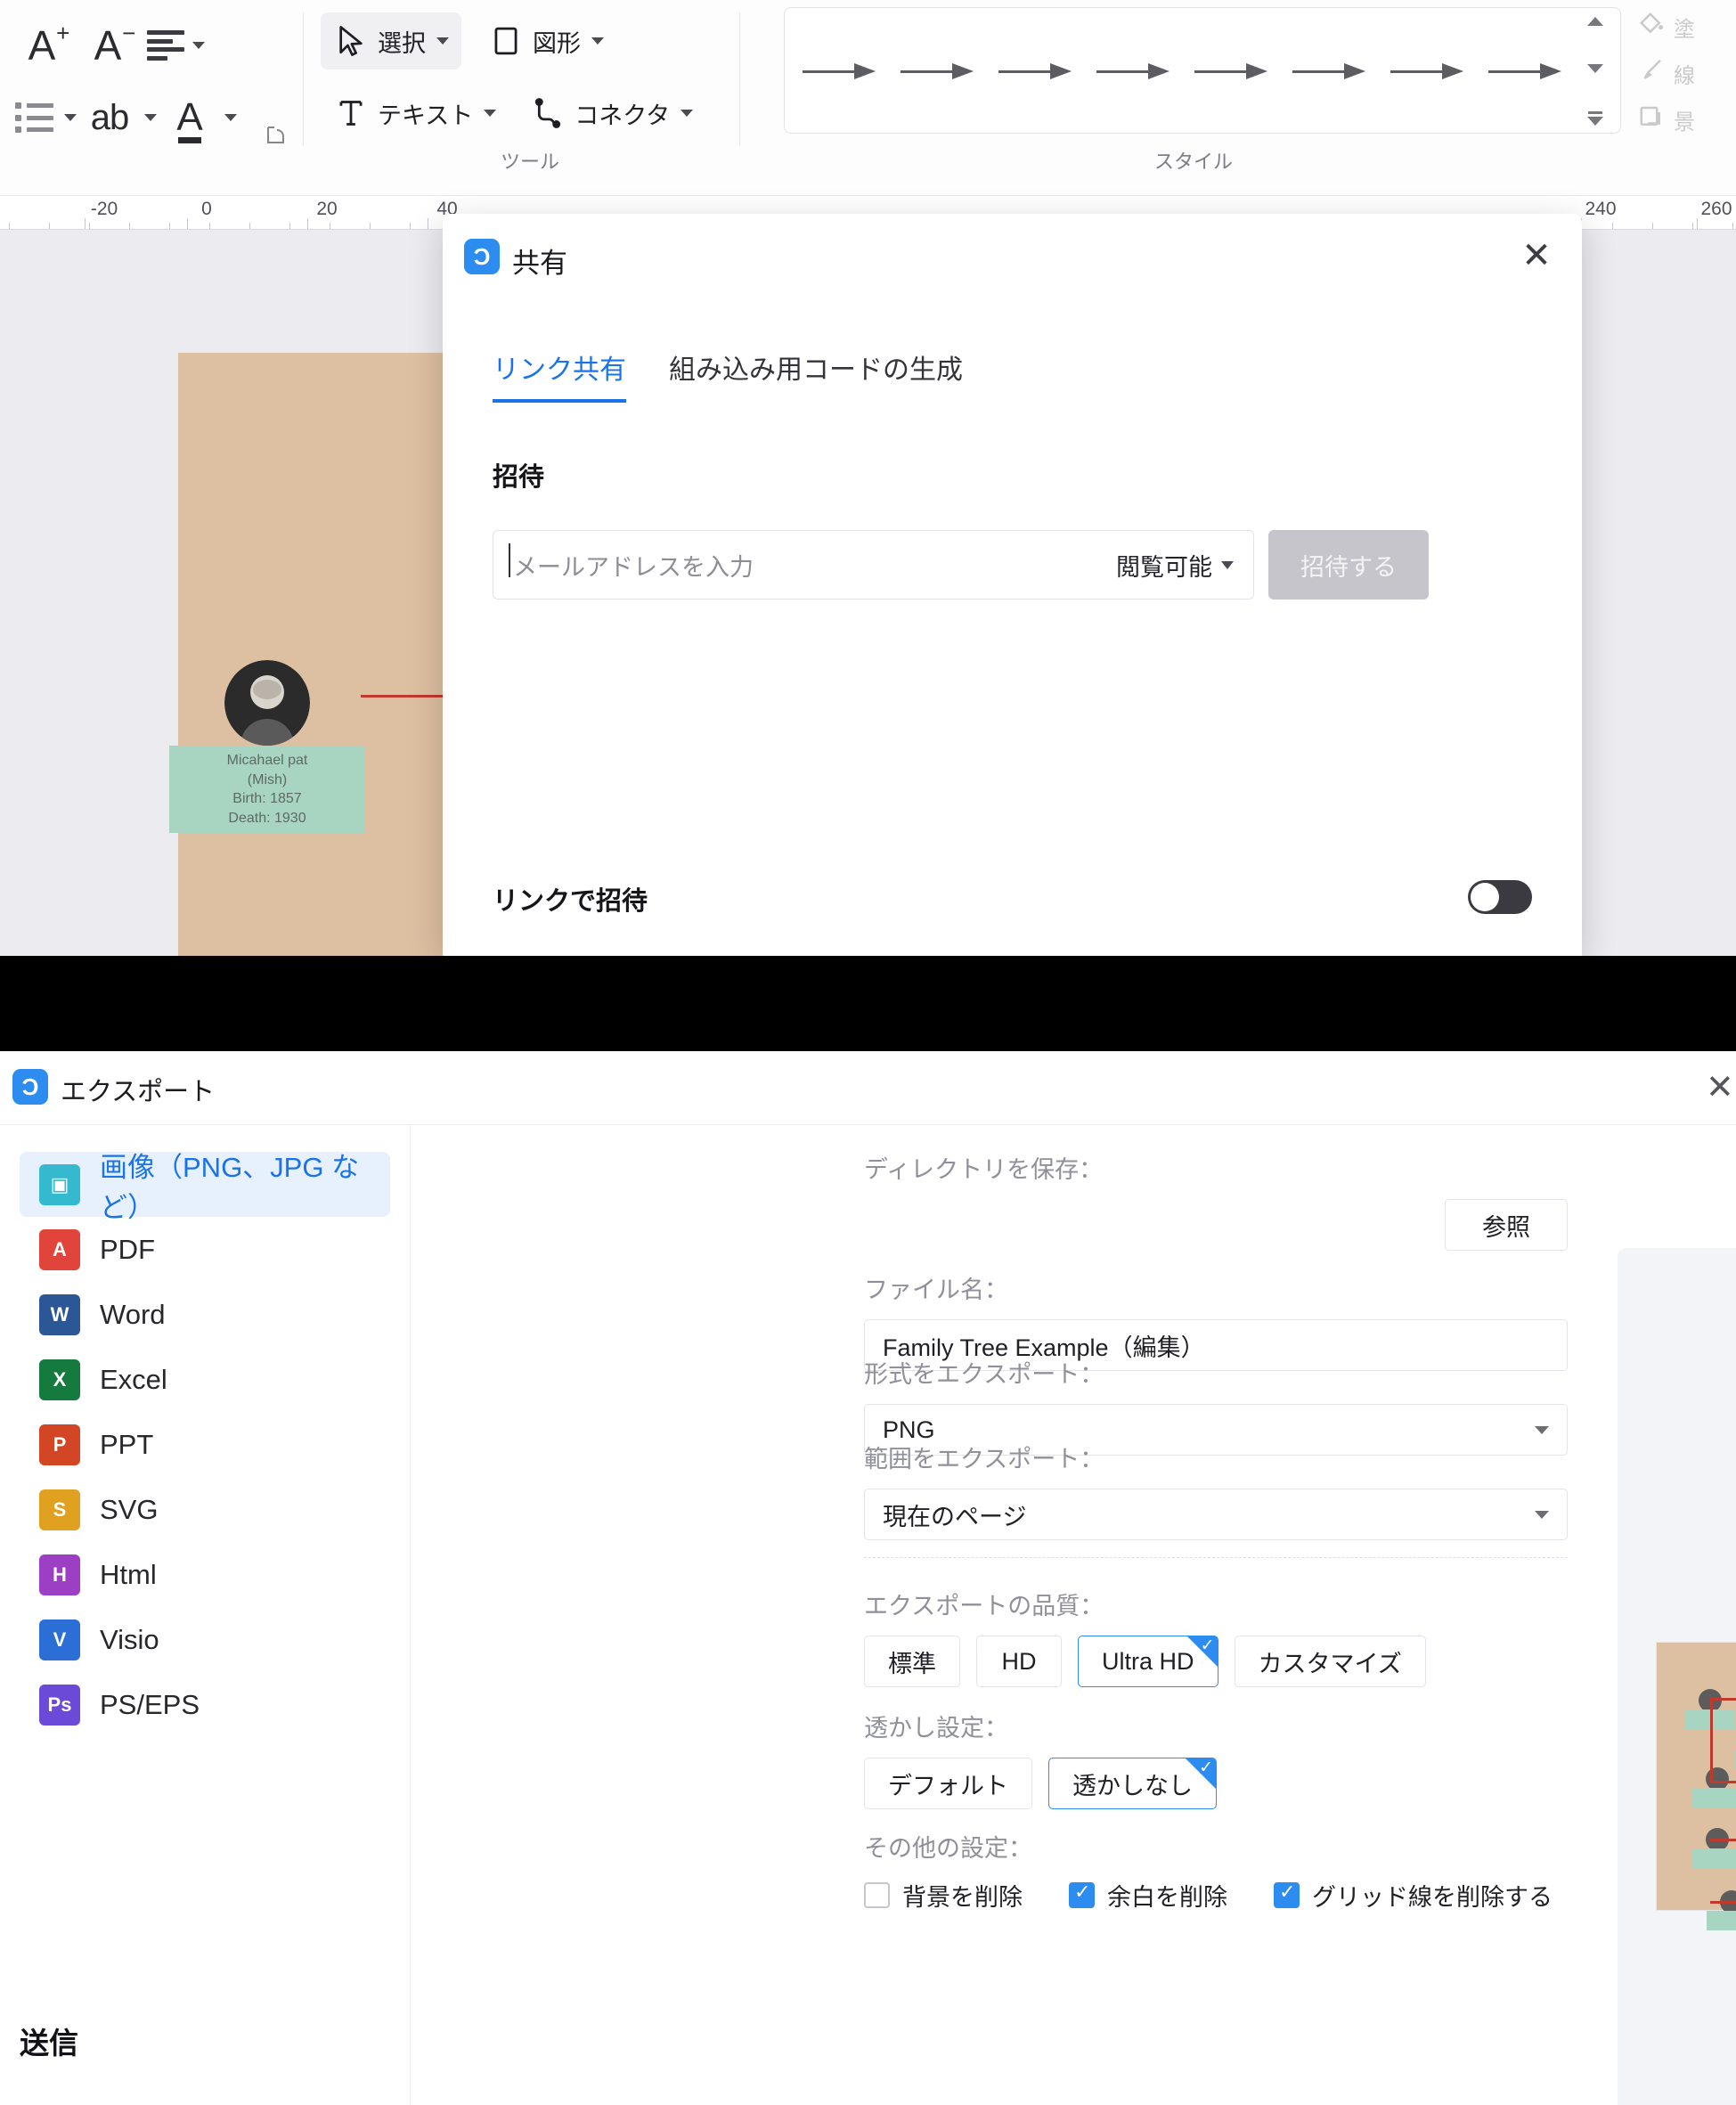 This screenshot has width=1736, height=2105. Describe the element at coordinates (1207, 1645) in the screenshot. I see `check-icon: ✓` at that location.